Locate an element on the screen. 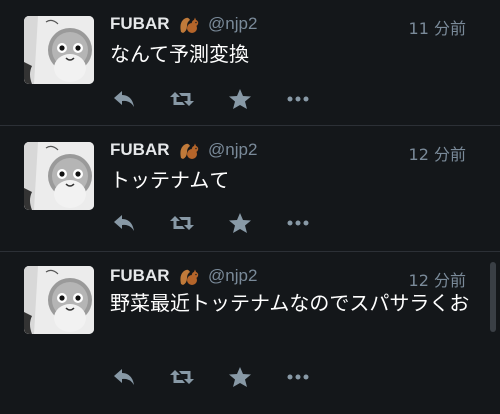 This screenshot has width=500, height=414. scrollbar is located at coordinates (493, 297).